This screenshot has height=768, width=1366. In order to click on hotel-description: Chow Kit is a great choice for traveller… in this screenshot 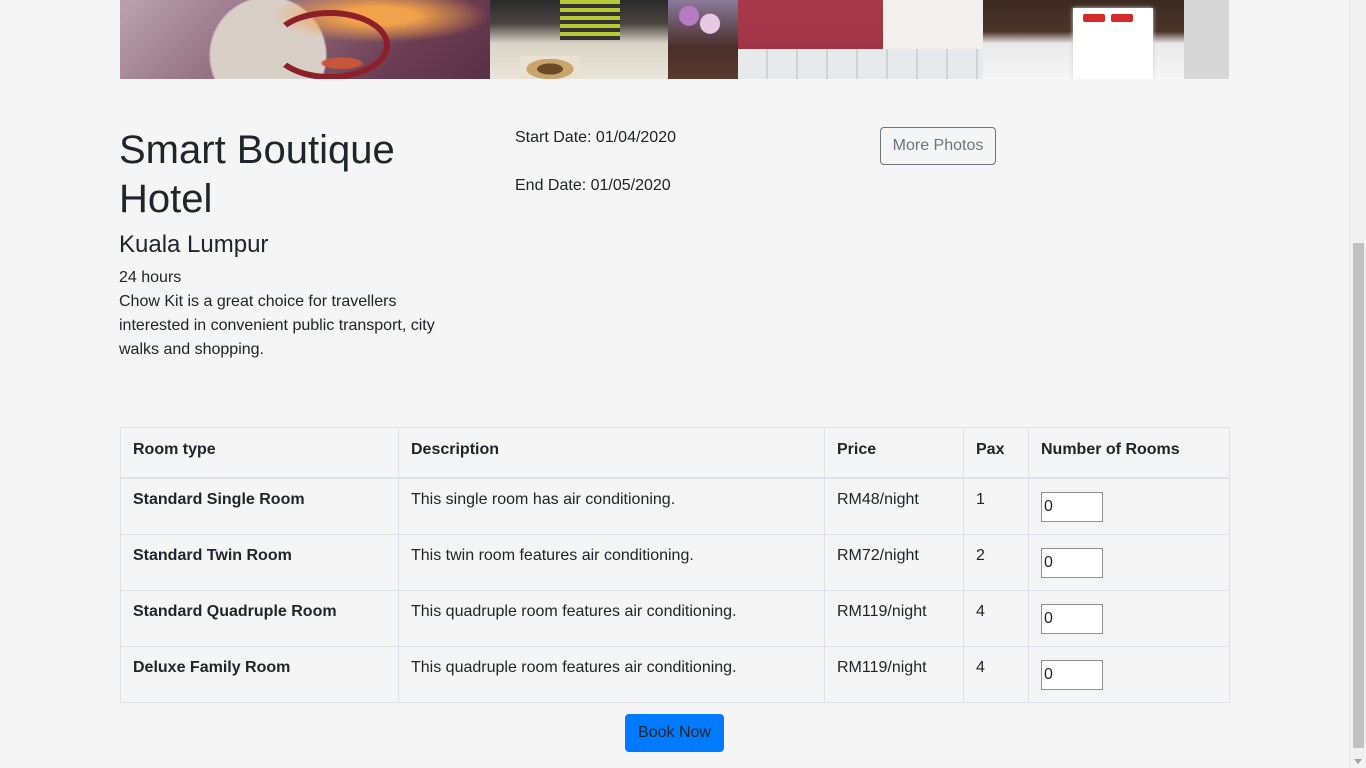, I will do `click(277, 325)`.